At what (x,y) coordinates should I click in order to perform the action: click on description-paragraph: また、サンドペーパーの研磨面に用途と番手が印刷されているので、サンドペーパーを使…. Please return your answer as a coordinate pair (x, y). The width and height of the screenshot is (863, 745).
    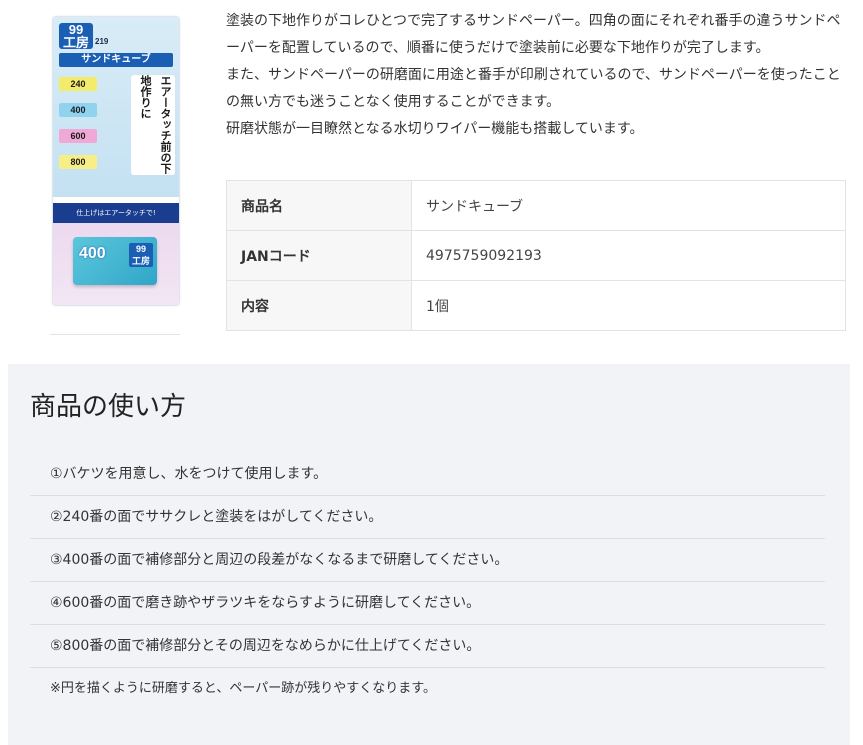
    Looking at the image, I should click on (533, 88).